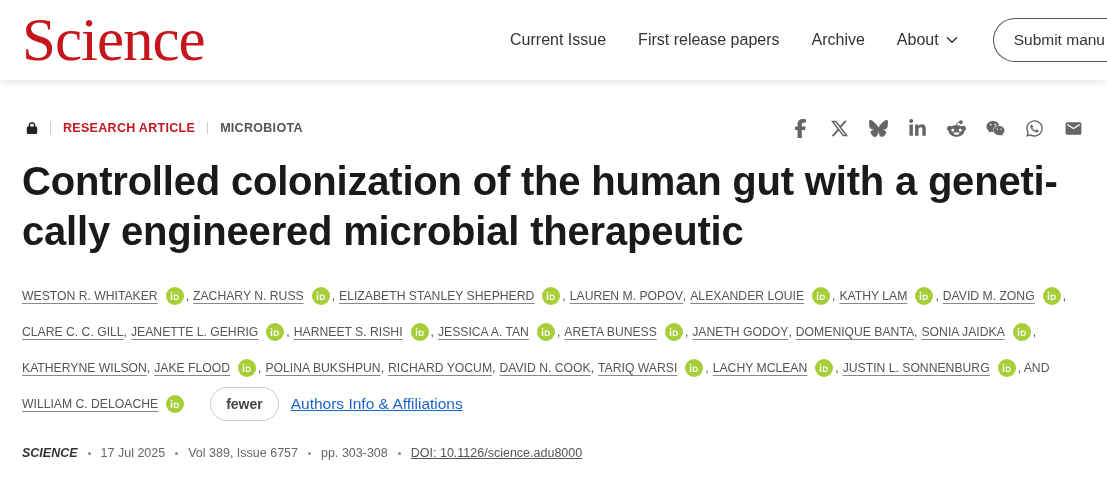 The image size is (1107, 489). Describe the element at coordinates (626, 296) in the screenshot. I see `author-link: LAUREN M. POPOV` at that location.